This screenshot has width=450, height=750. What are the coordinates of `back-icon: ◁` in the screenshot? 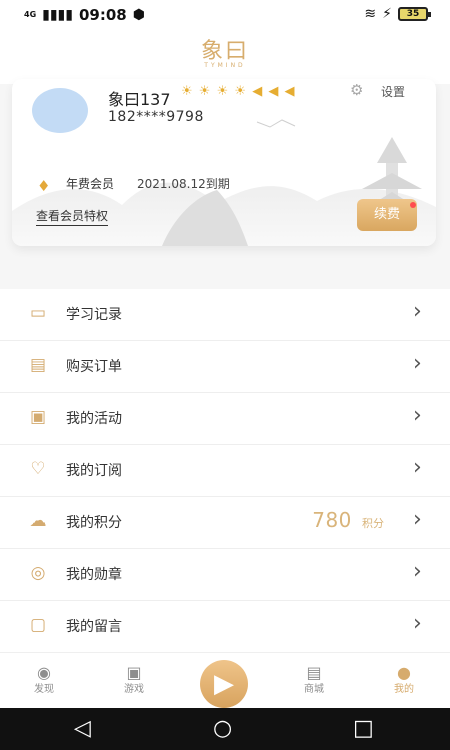 It's located at (82, 728).